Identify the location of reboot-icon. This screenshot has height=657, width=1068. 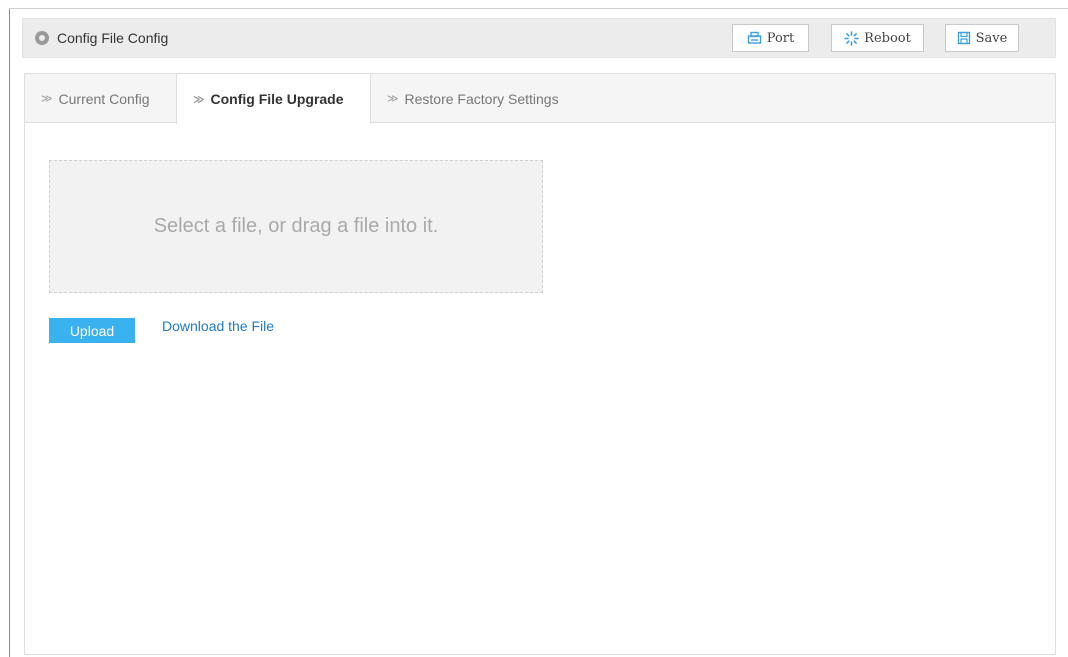
(851, 38).